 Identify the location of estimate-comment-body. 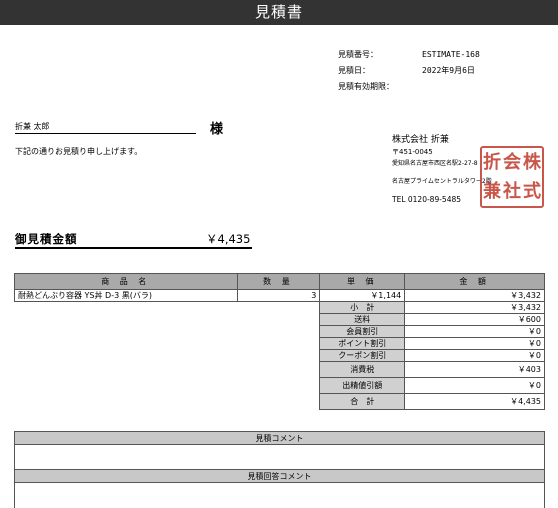
(279, 458).